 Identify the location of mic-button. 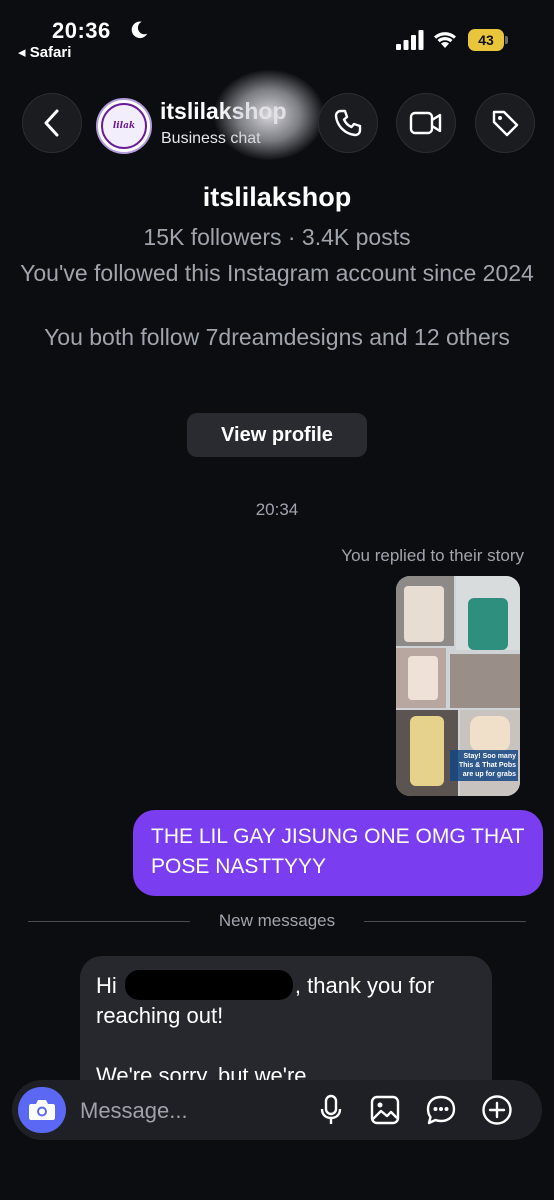
(331, 1110).